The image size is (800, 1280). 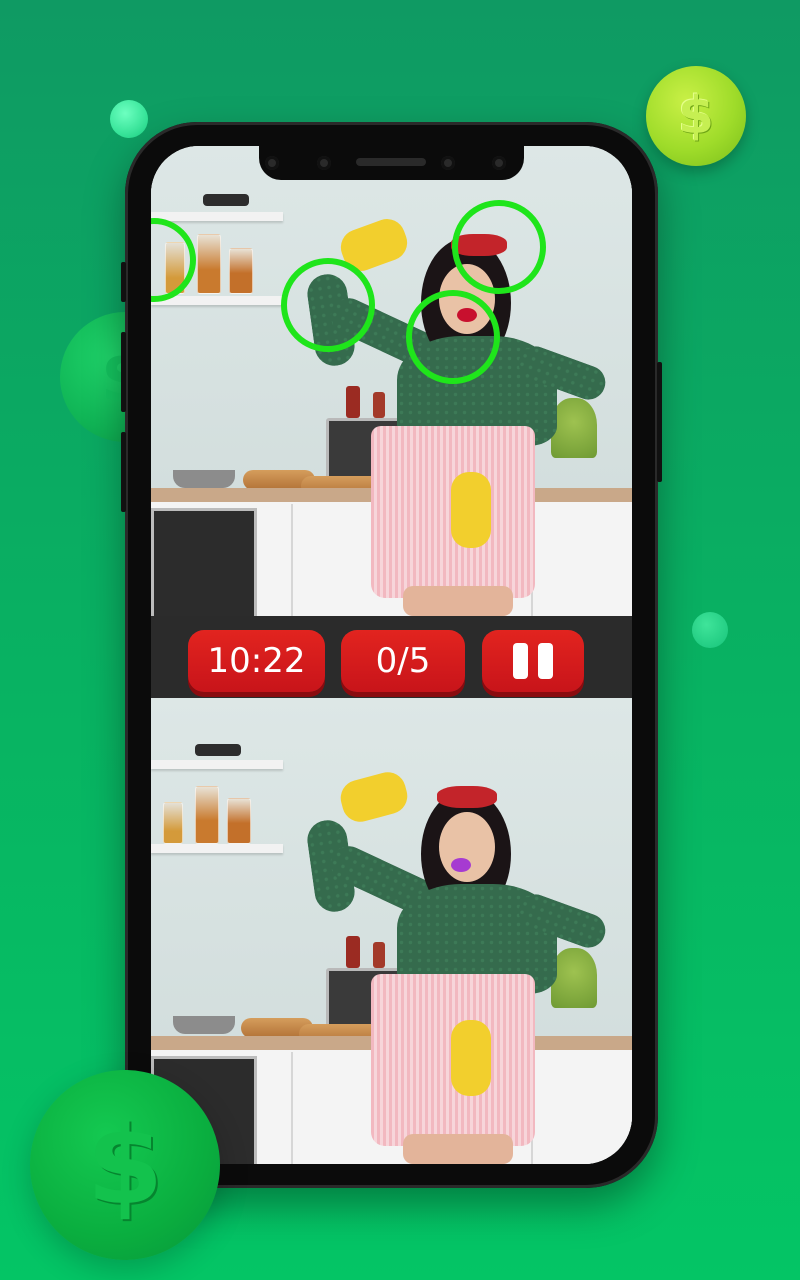 What do you see at coordinates (533, 661) in the screenshot?
I see `pause-button` at bounding box center [533, 661].